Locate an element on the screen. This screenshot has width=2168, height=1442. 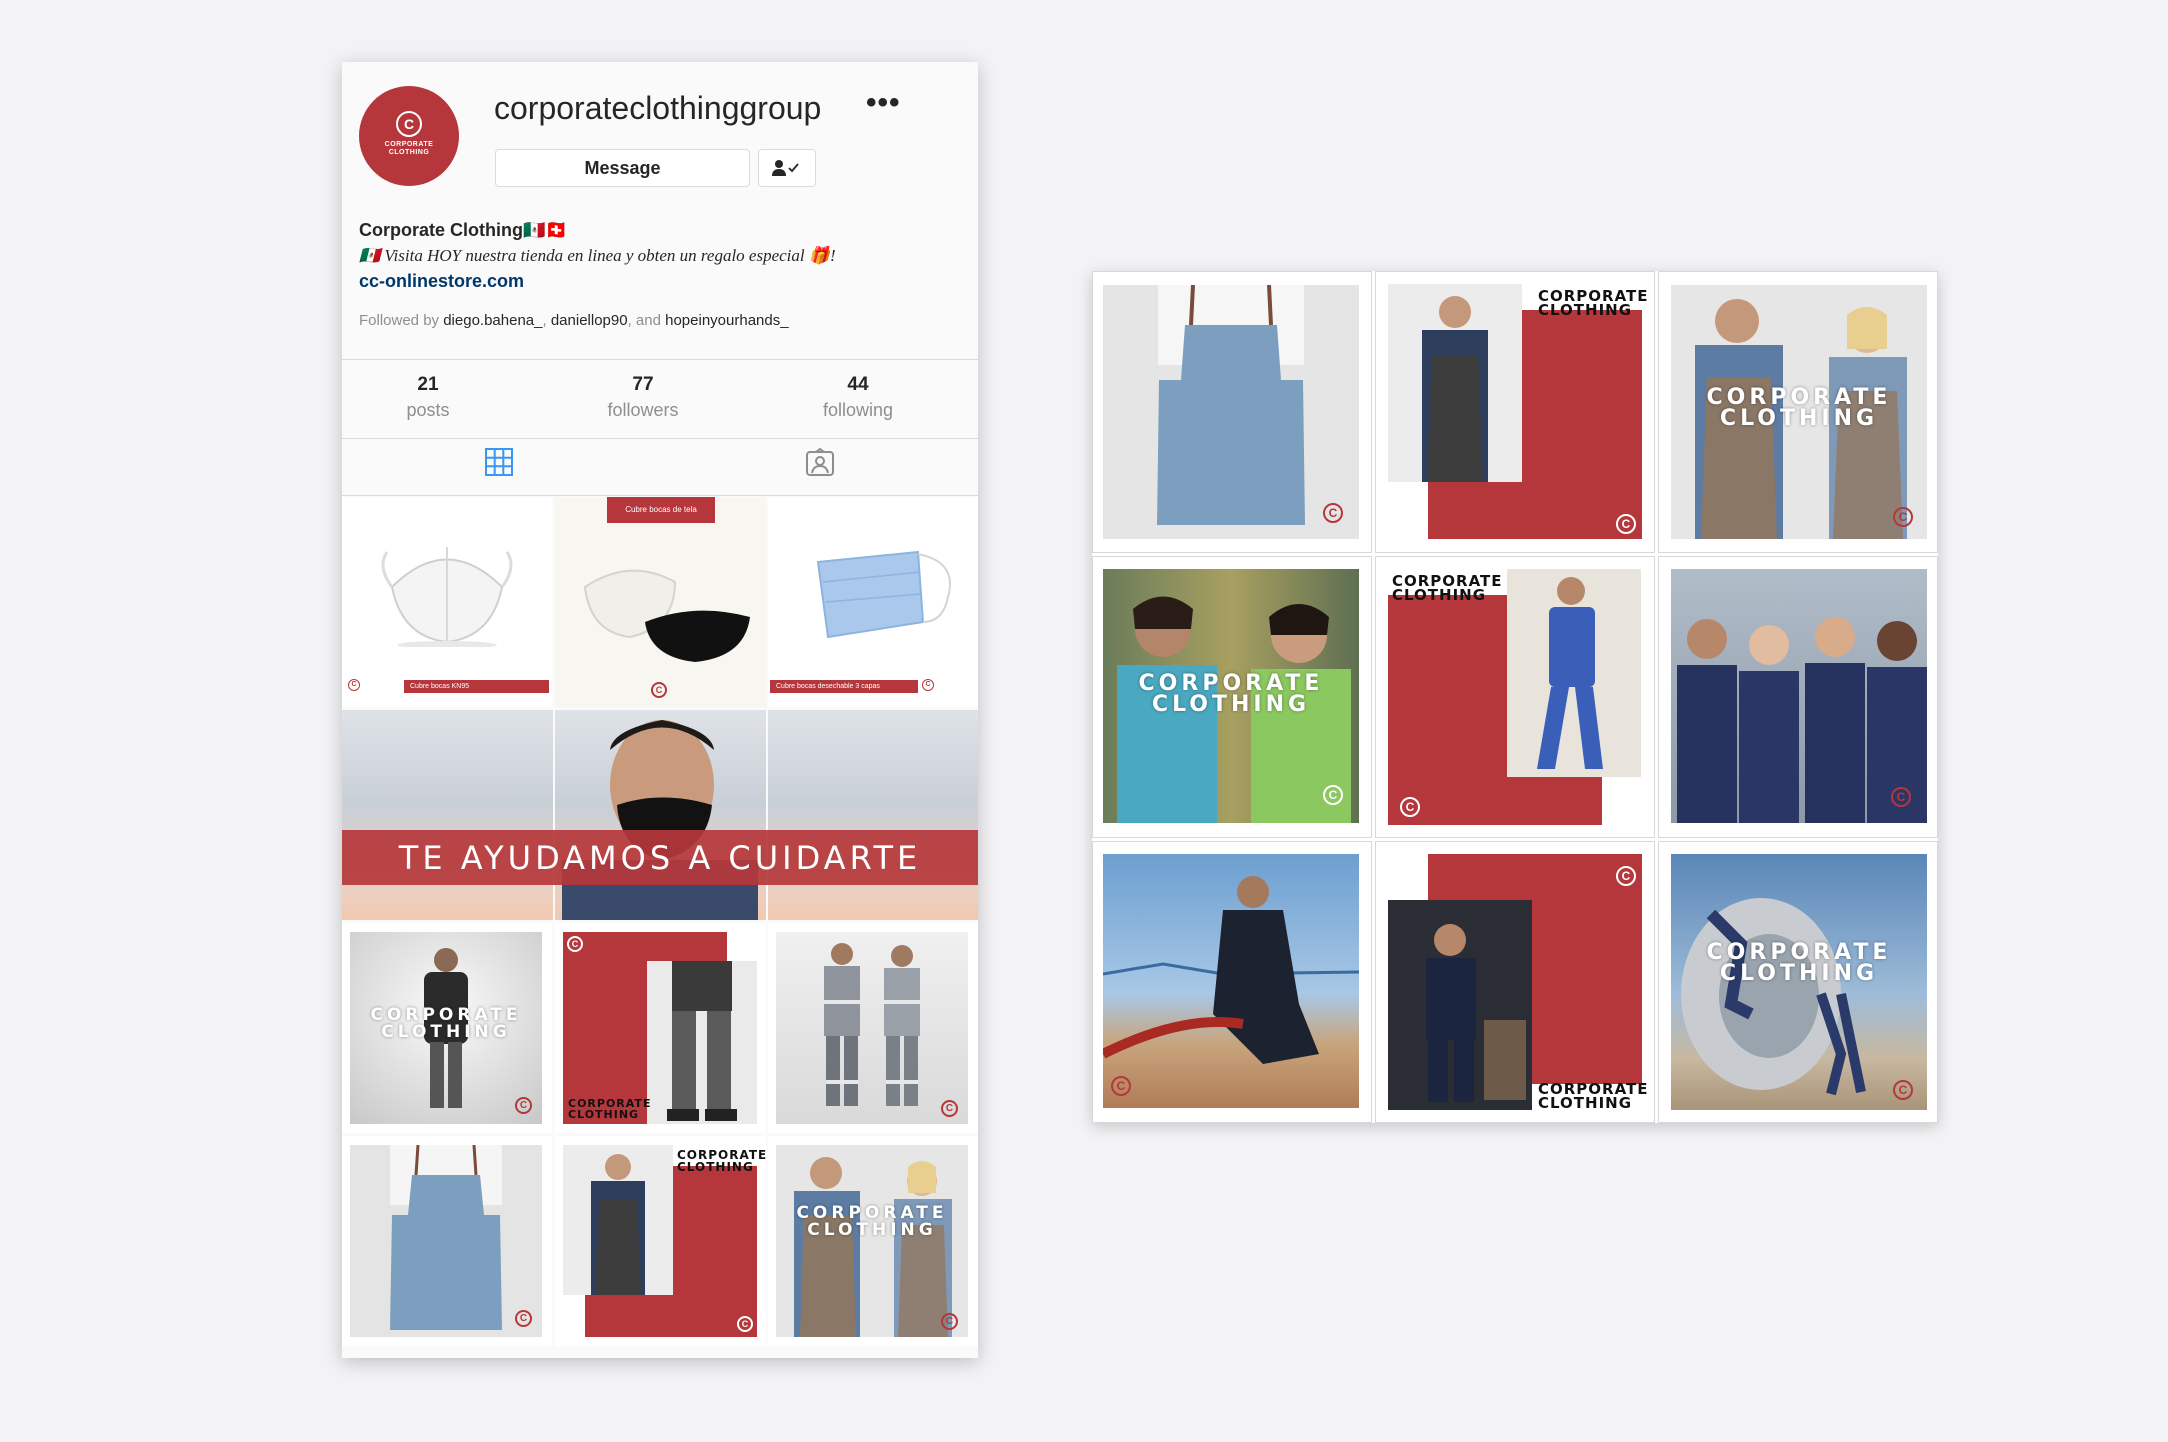
post-fabric-mask: Cubre bocas de tela C is located at coordinates (660, 602).